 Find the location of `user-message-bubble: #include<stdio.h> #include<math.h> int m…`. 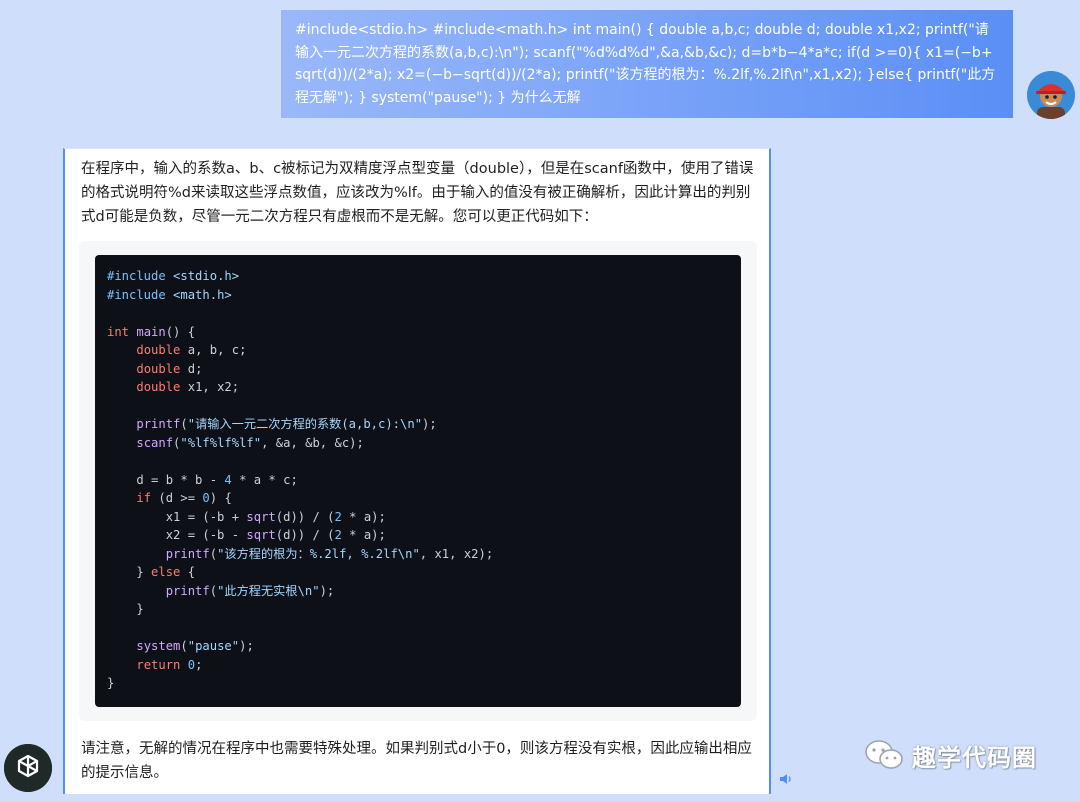

user-message-bubble: #include<stdio.h> #include<math.h> int m… is located at coordinates (647, 64).